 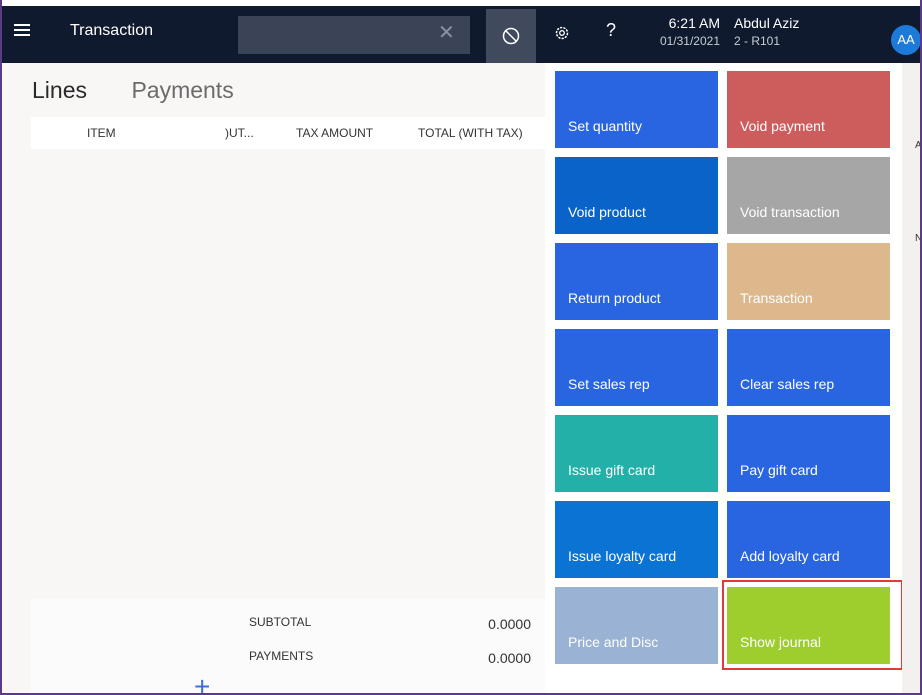 What do you see at coordinates (912, 379) in the screenshot?
I see `right-strip: A N` at bounding box center [912, 379].